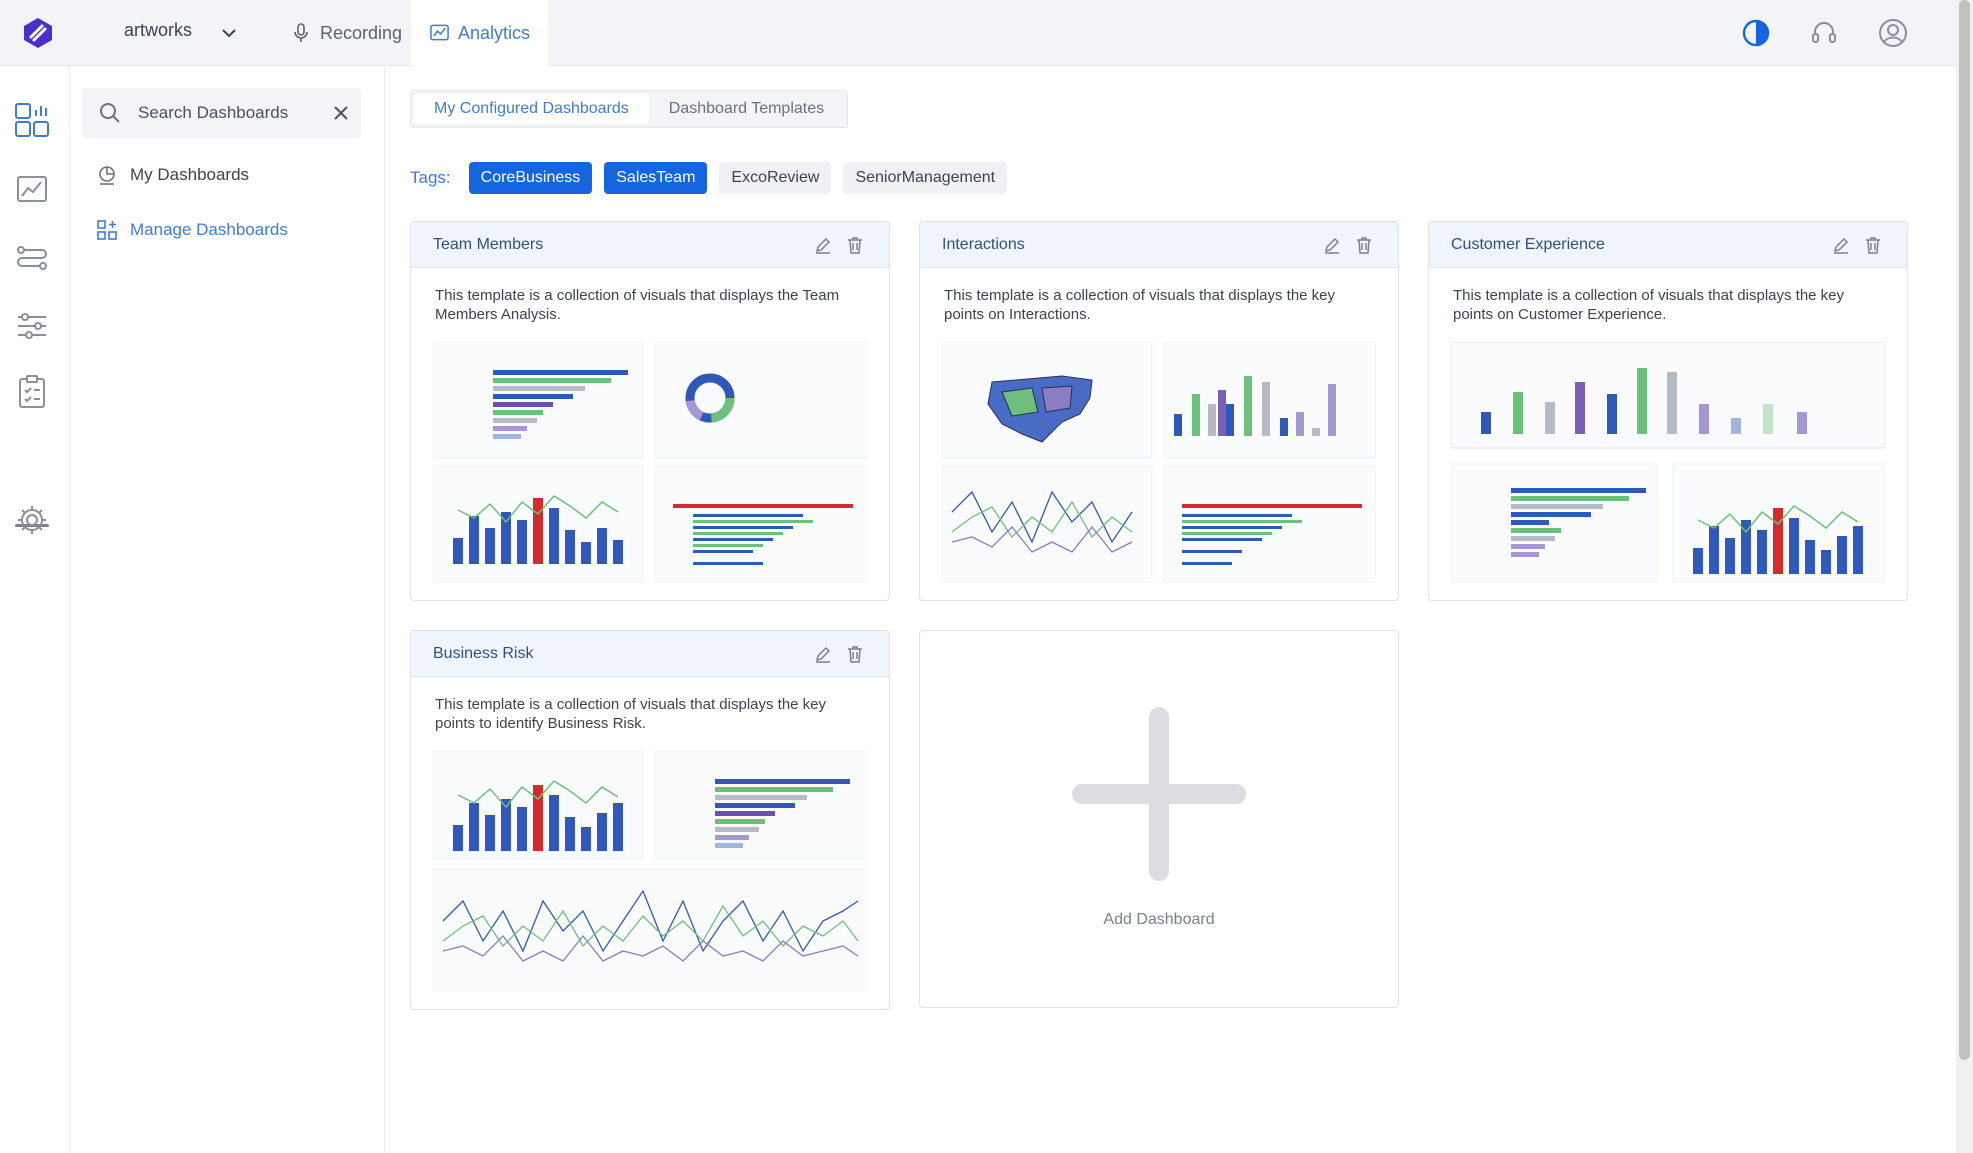 The width and height of the screenshot is (1973, 1153). Describe the element at coordinates (341, 113) in the screenshot. I see `clear-search-icon` at that location.